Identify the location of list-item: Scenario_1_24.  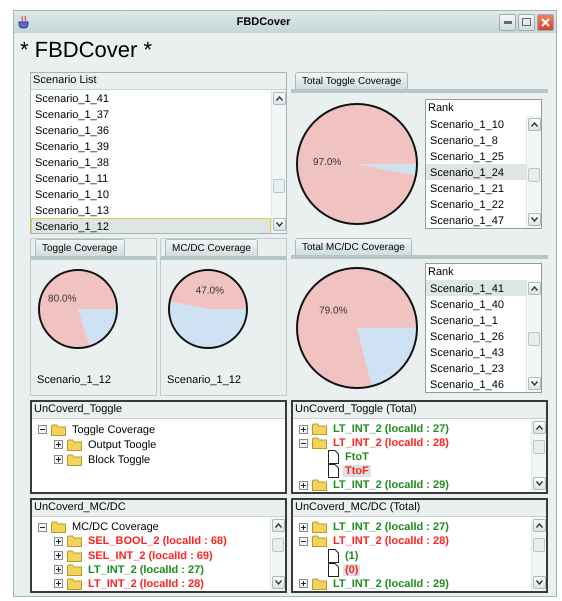
(476, 172).